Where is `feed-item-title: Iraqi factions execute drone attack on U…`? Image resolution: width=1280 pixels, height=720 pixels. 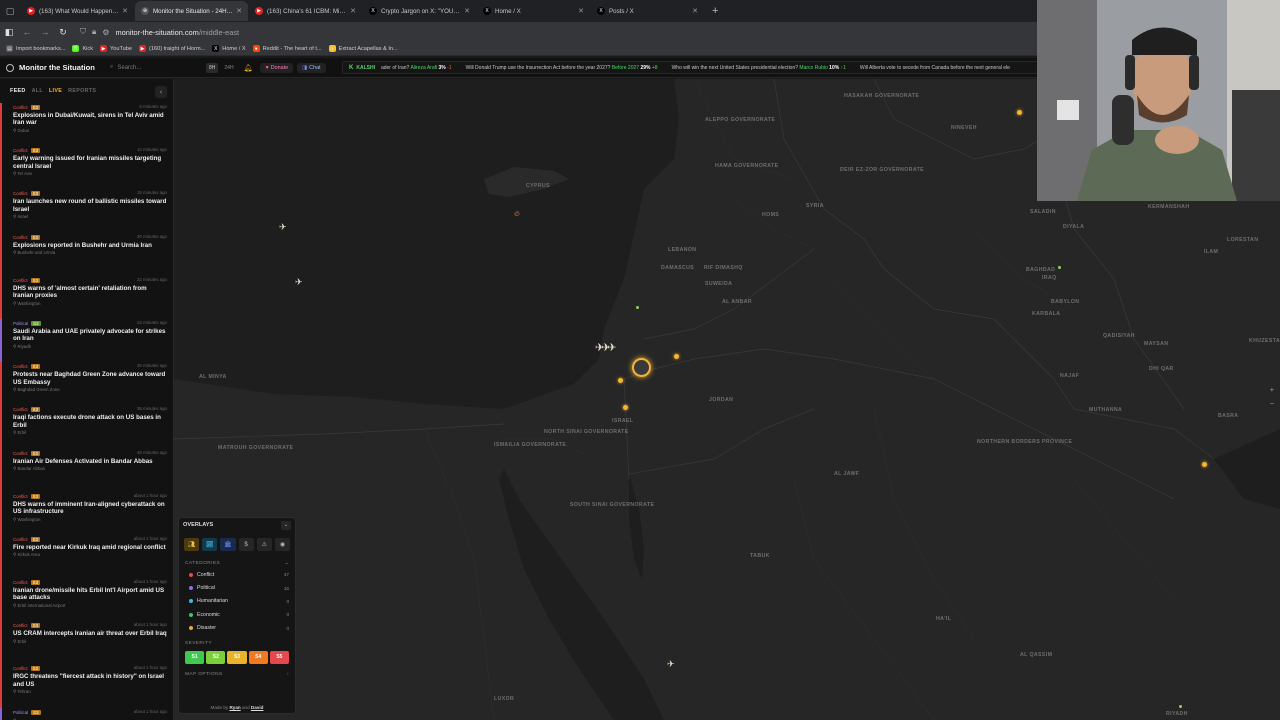 feed-item-title: Iraqi factions execute drone attack on U… is located at coordinates (90, 421).